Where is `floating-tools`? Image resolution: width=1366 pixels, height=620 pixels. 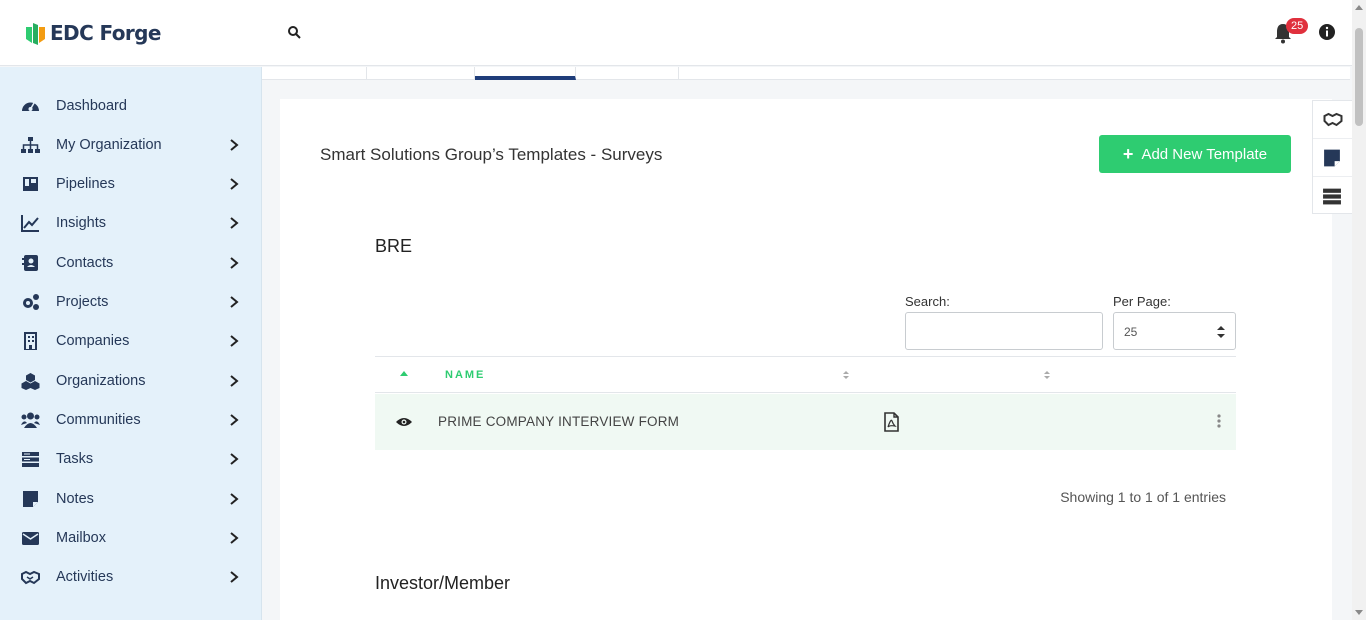 floating-tools is located at coordinates (1332, 157).